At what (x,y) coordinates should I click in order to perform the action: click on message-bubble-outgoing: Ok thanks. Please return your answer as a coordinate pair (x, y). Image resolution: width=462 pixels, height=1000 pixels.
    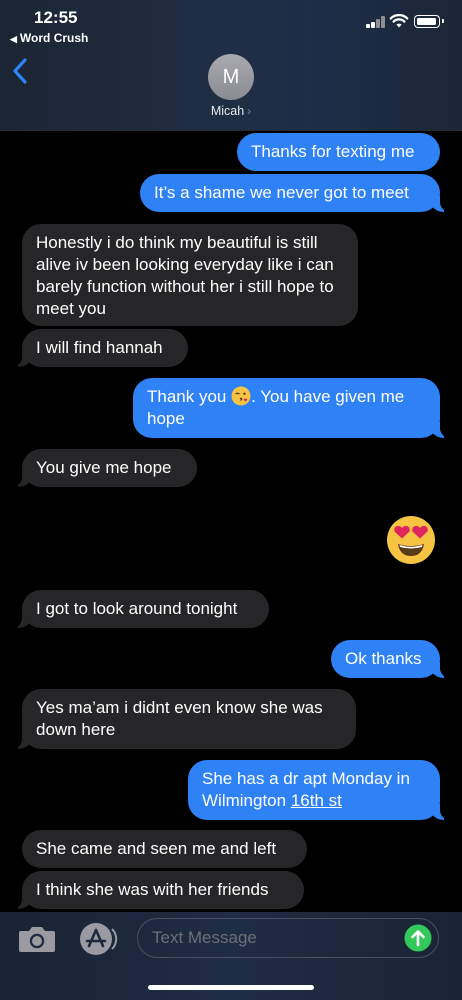
    Looking at the image, I should click on (390, 659).